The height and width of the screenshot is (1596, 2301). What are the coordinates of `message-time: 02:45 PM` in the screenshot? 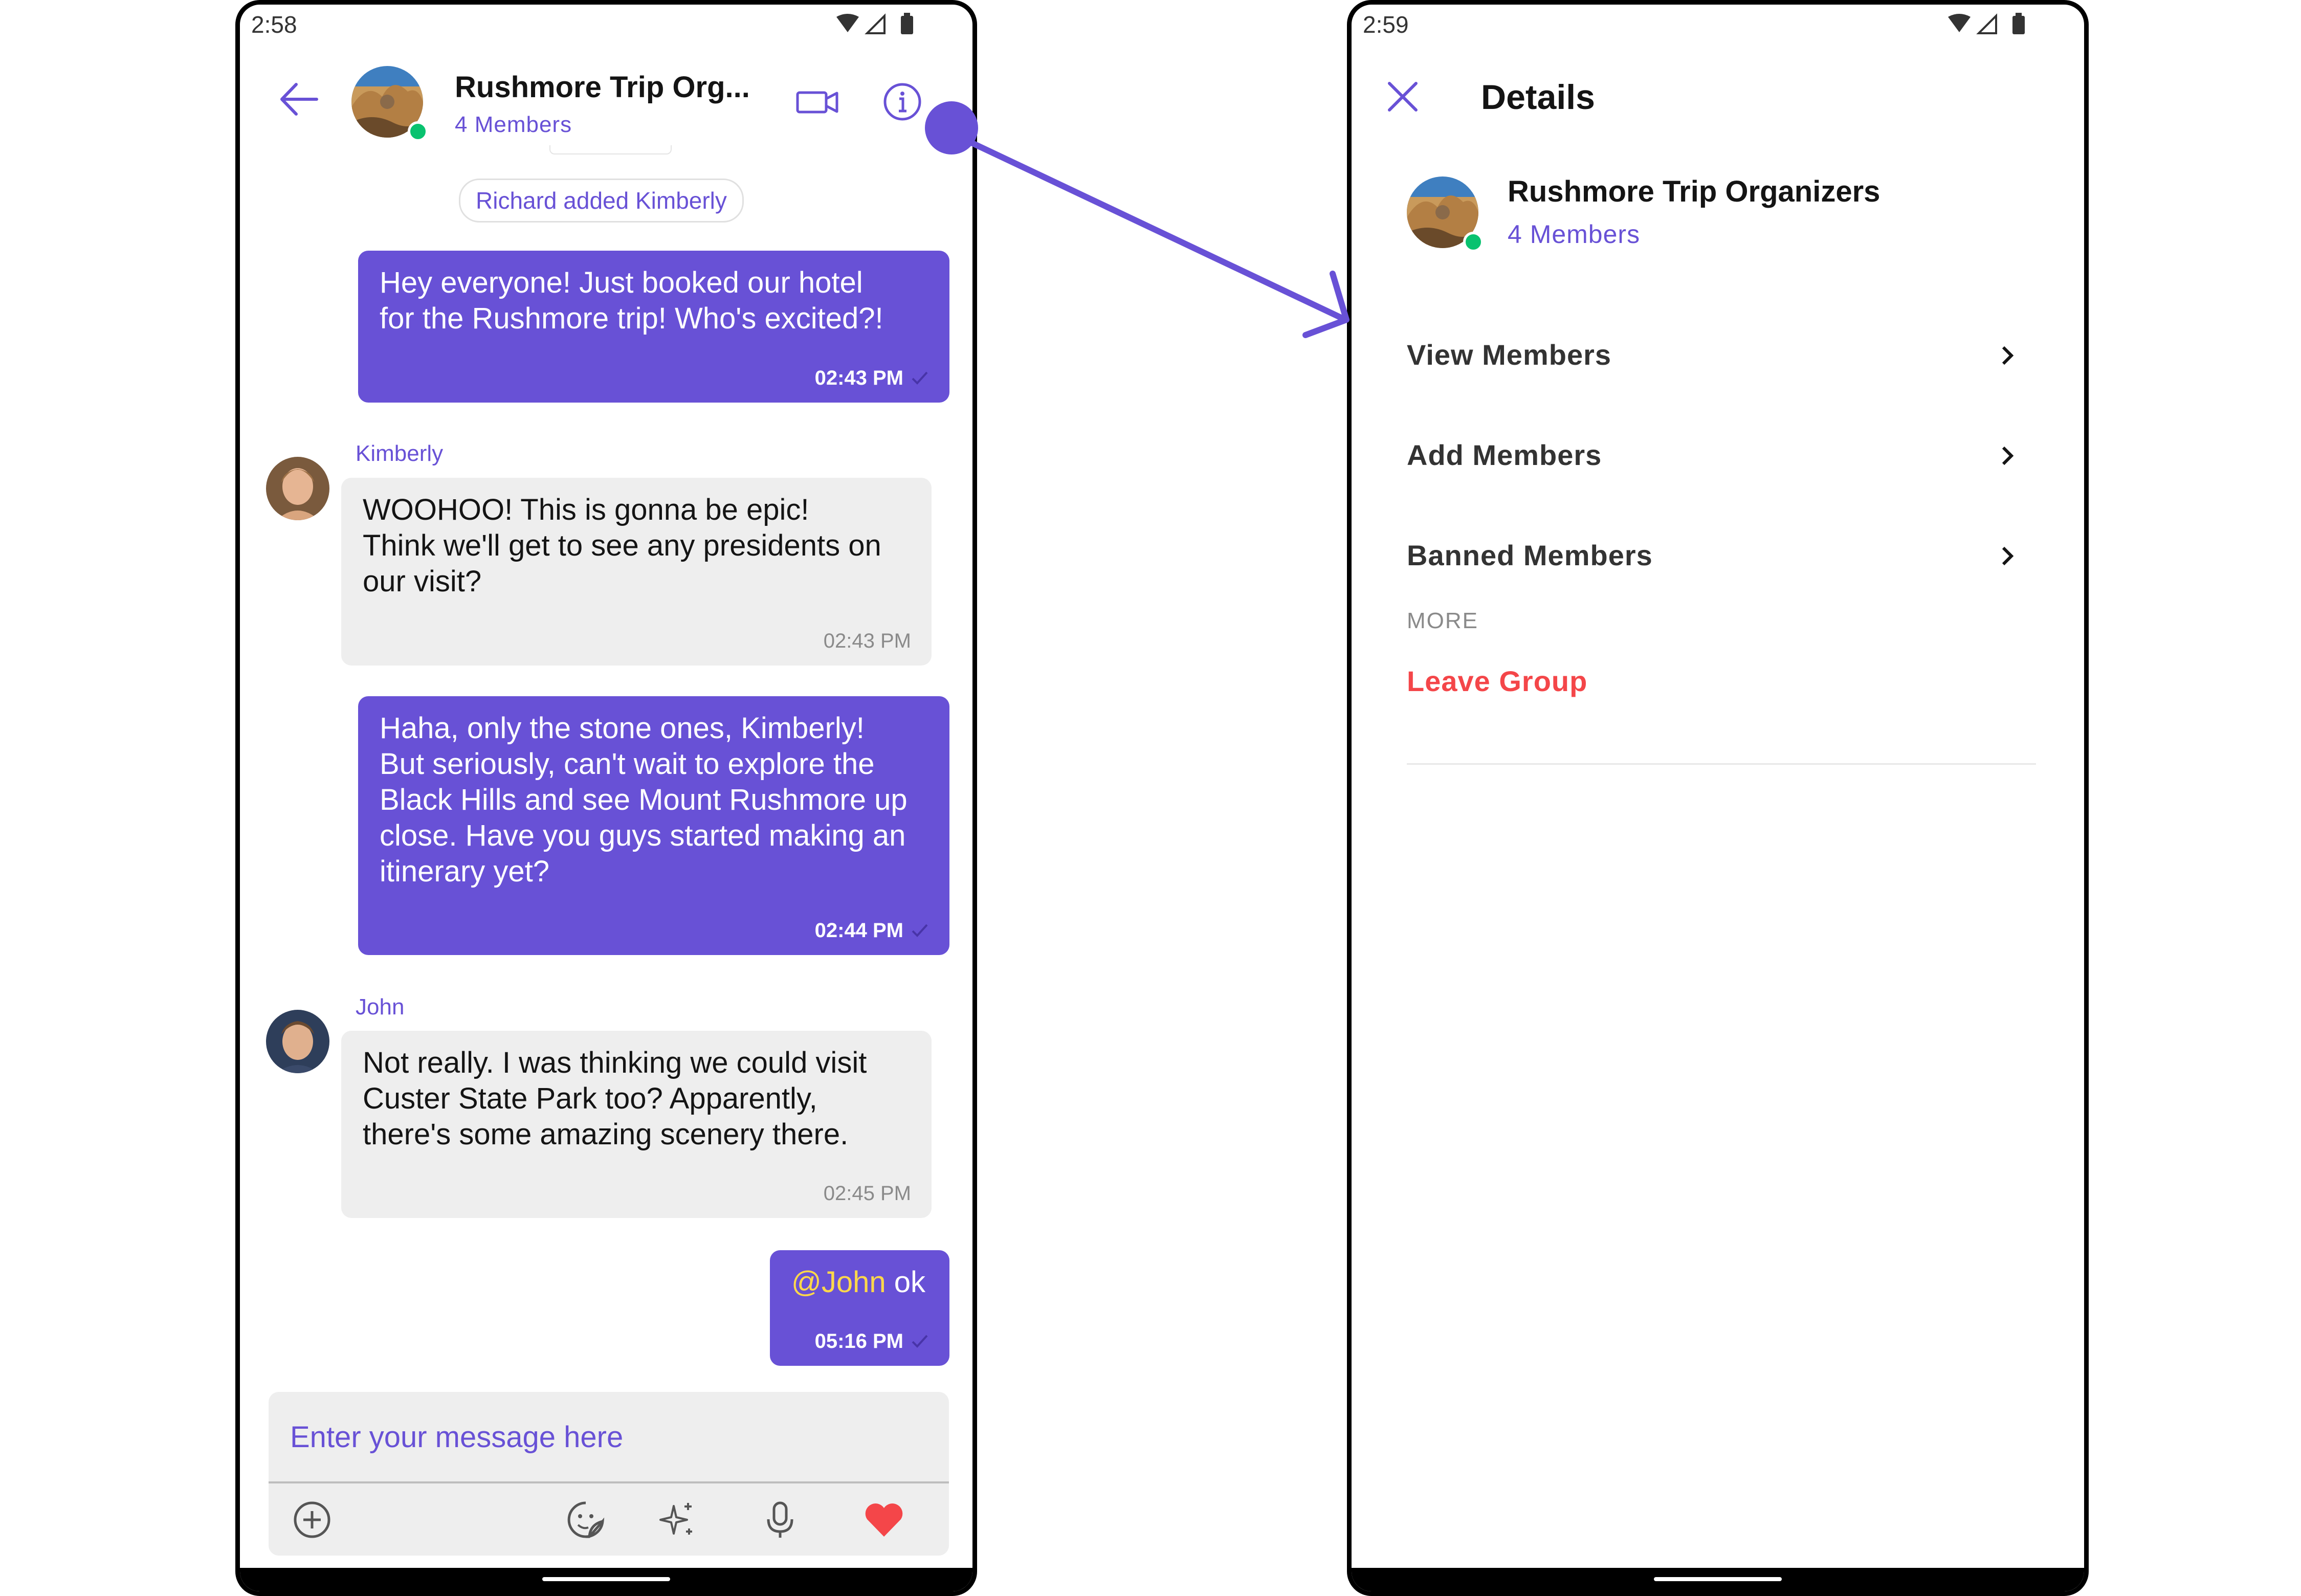 It's located at (867, 1193).